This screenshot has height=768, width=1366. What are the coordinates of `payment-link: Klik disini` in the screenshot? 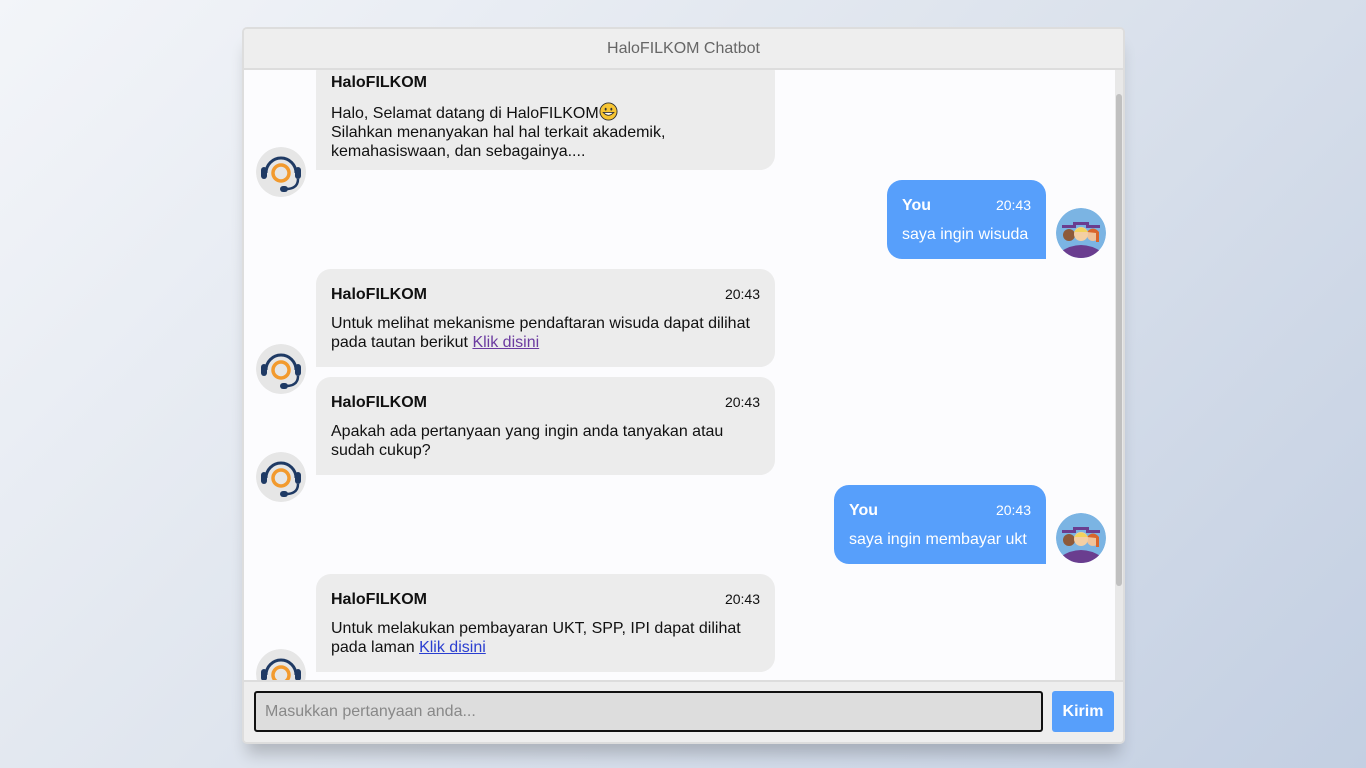 It's located at (452, 647).